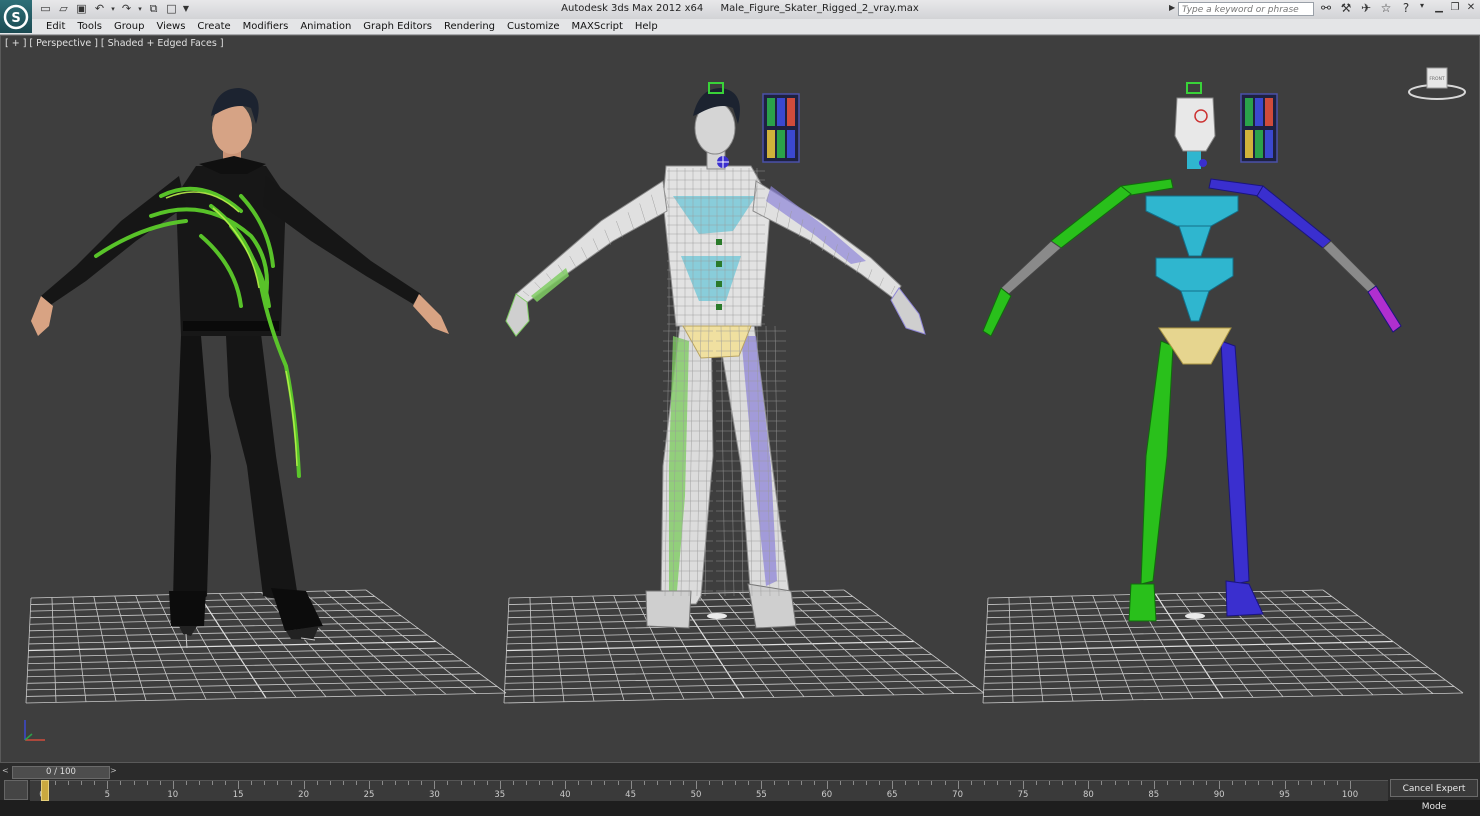 Image resolution: width=1480 pixels, height=816 pixels. Describe the element at coordinates (16, 790) in the screenshot. I see `mini-curve-editor-icon` at that location.